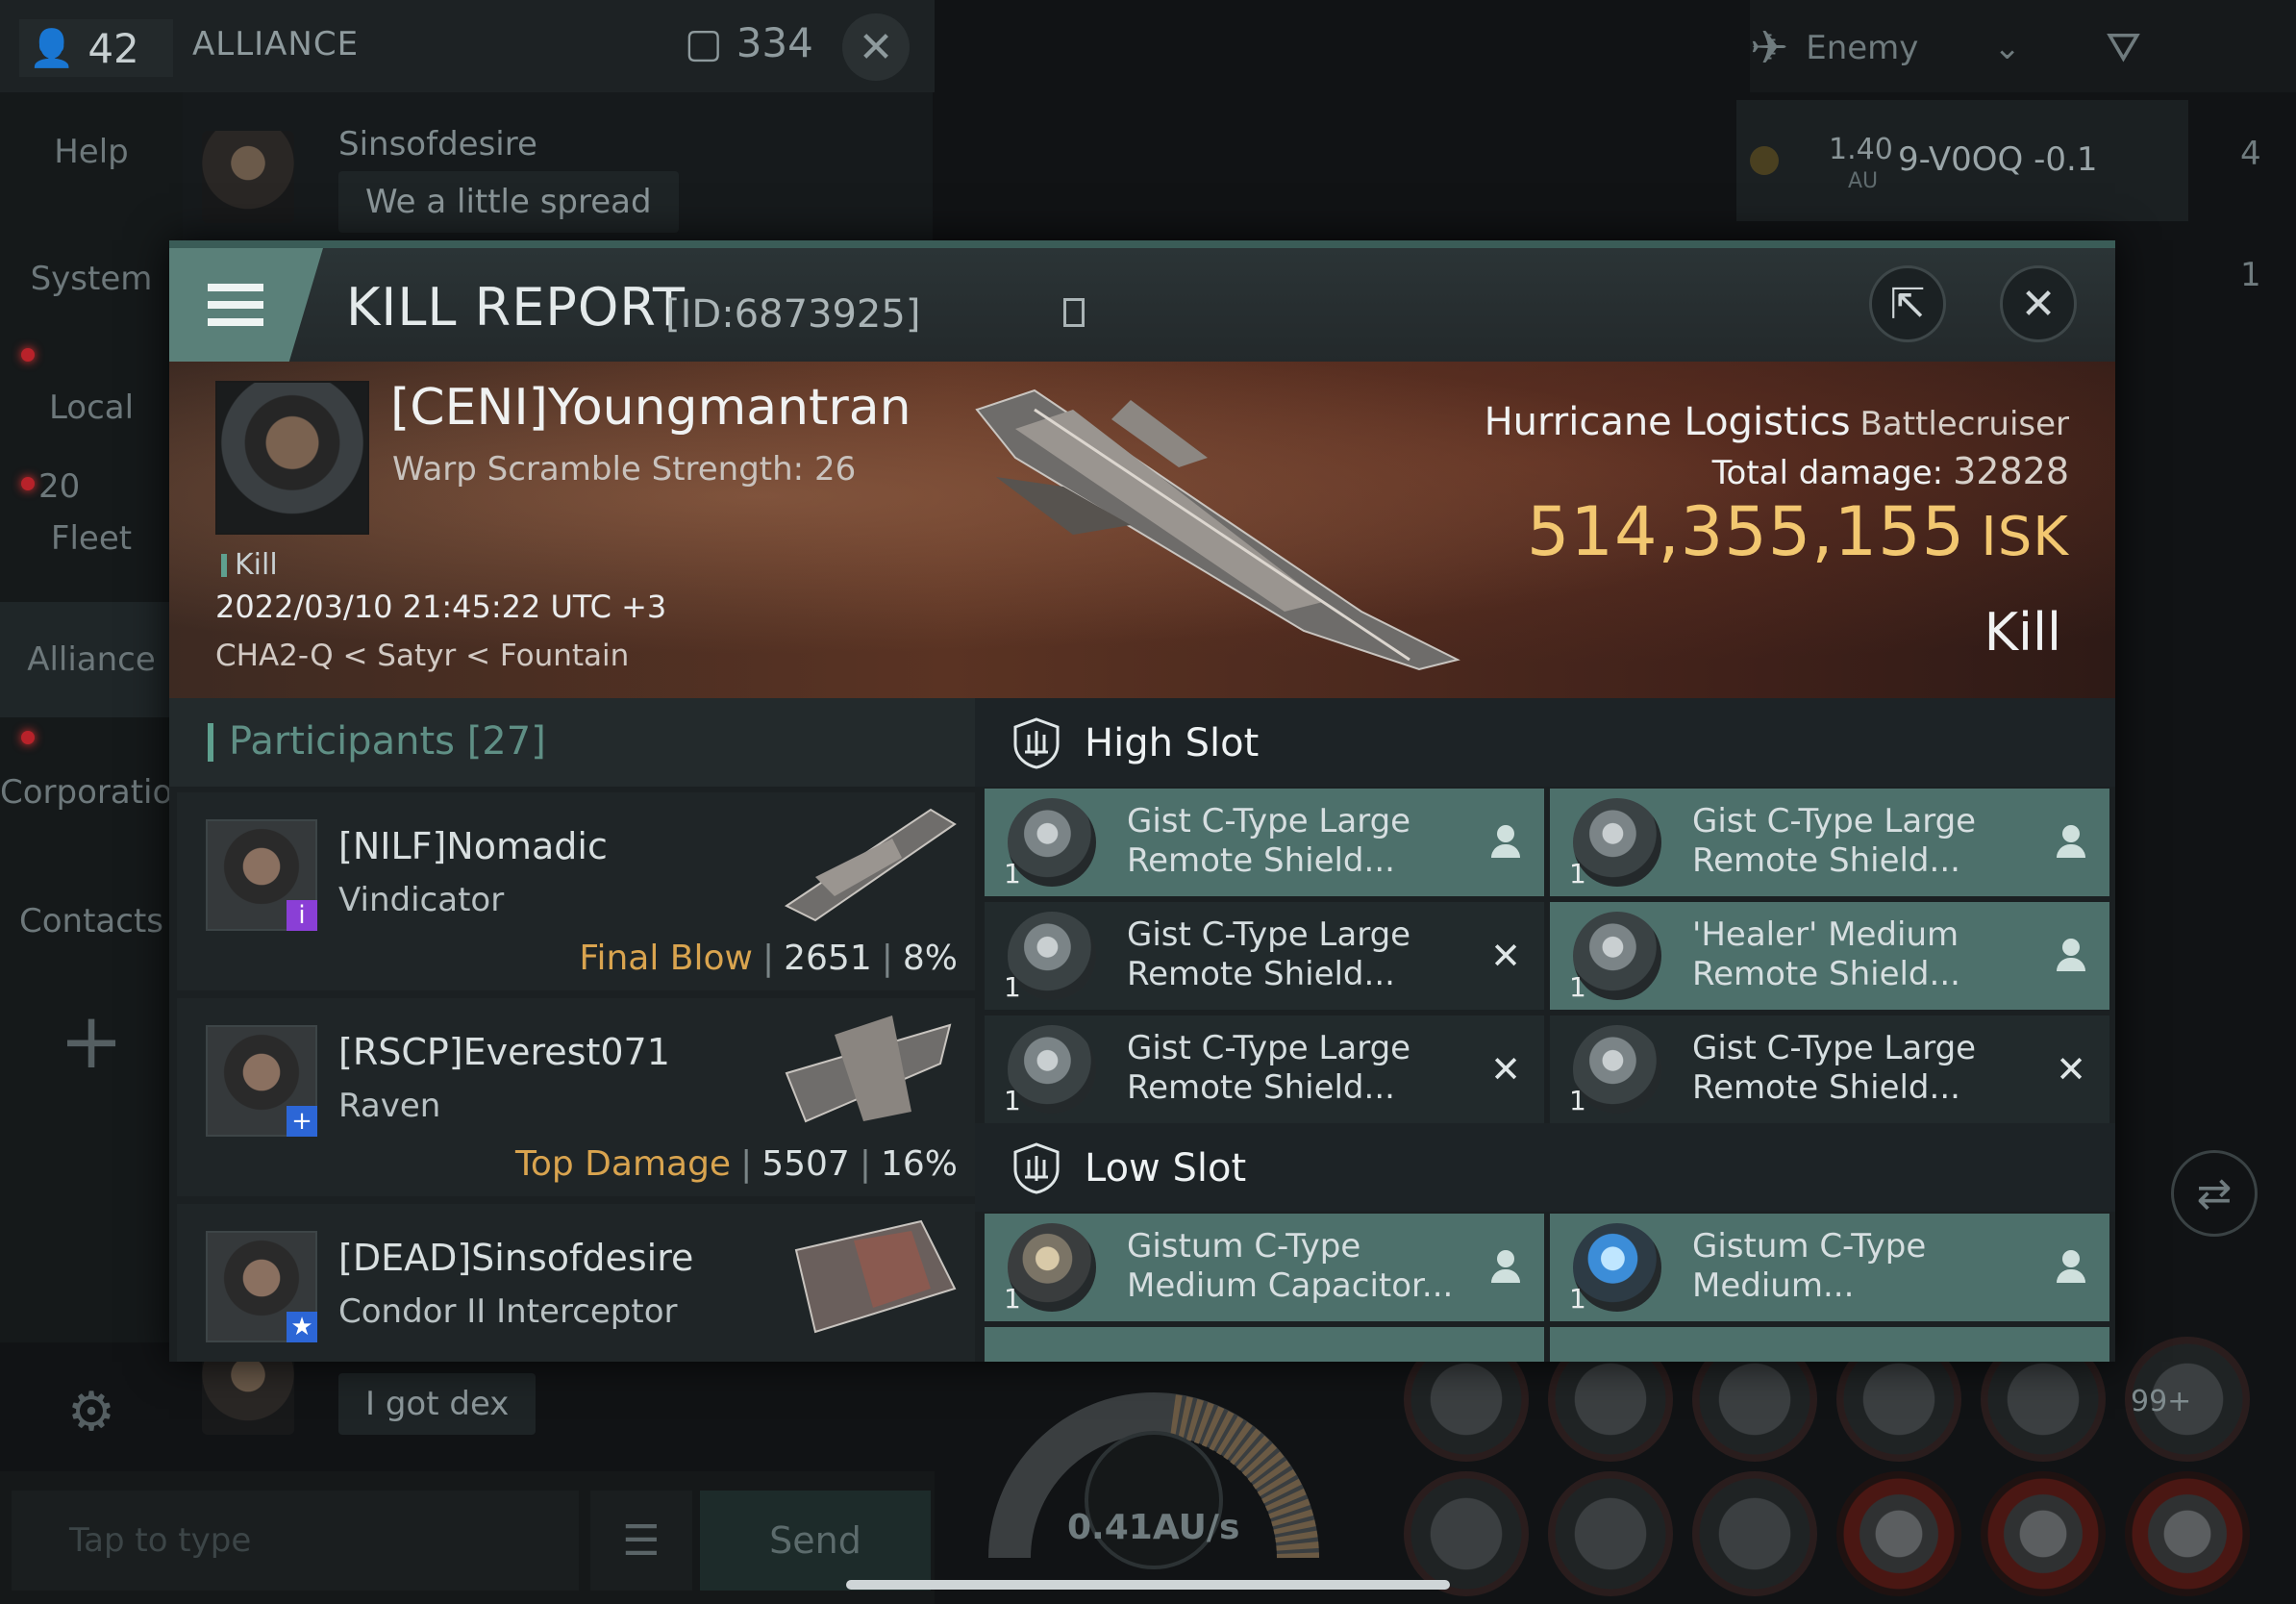  I want to click on shield-slot-icon, so click(1036, 1168).